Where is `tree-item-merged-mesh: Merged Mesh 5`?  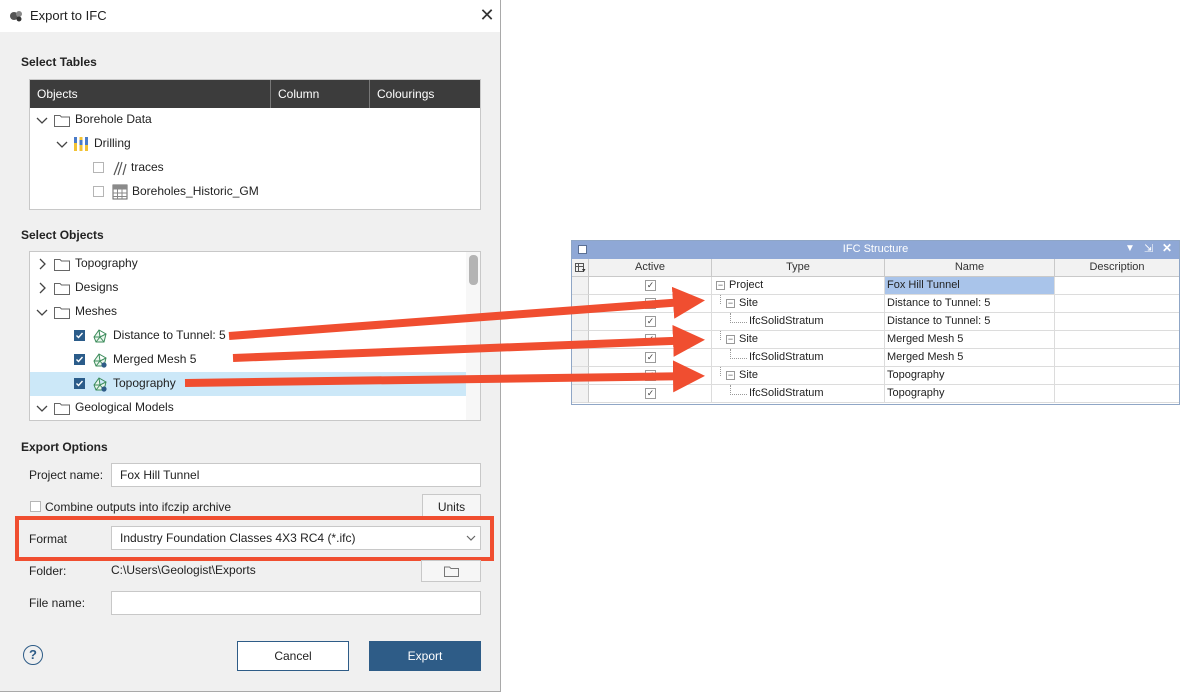 tree-item-merged-mesh: Merged Mesh 5 is located at coordinates (255, 360).